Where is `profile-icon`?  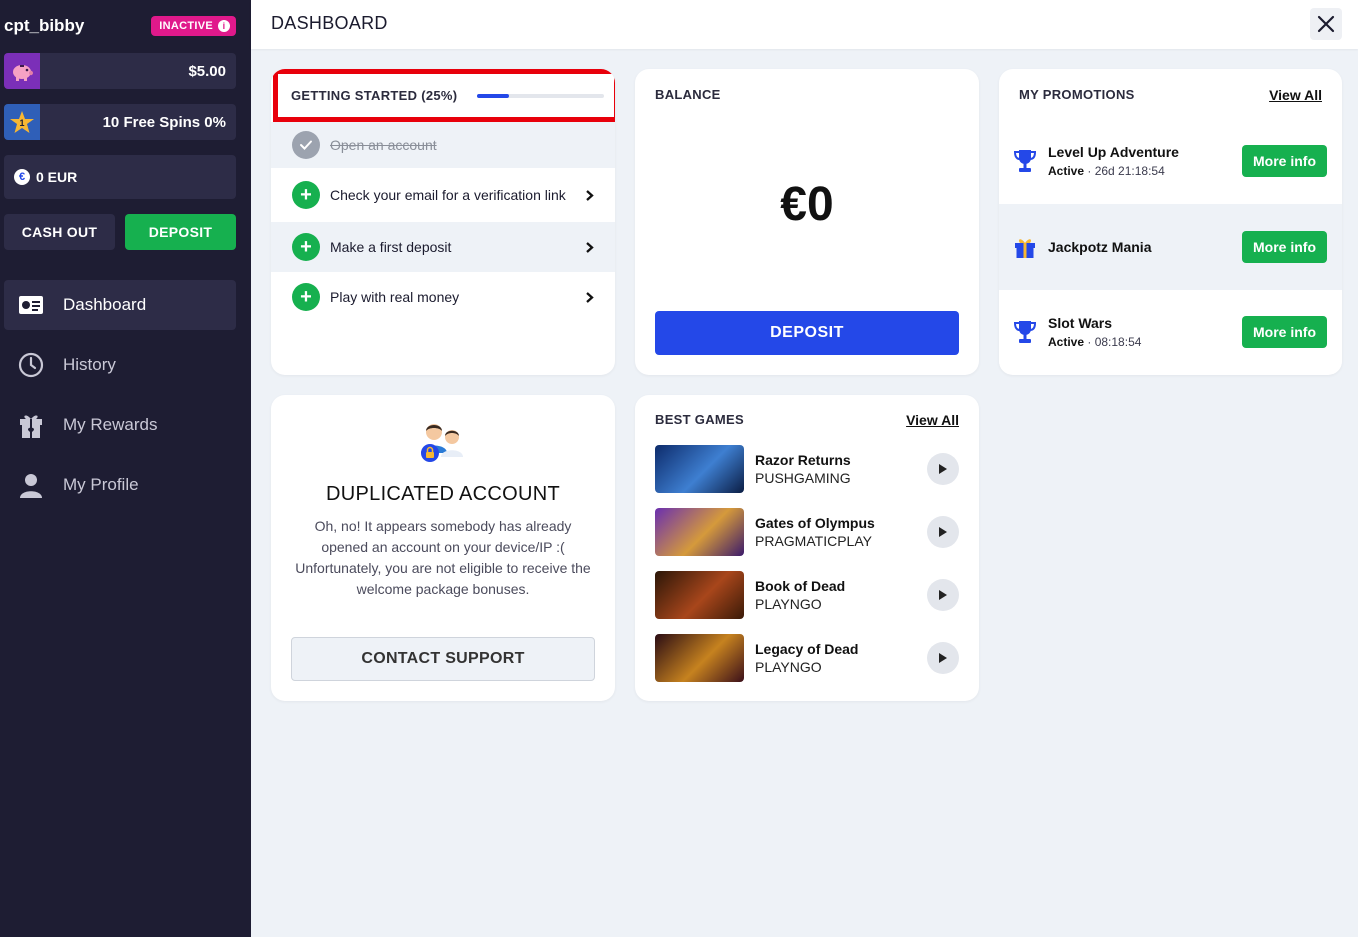 profile-icon is located at coordinates (31, 485).